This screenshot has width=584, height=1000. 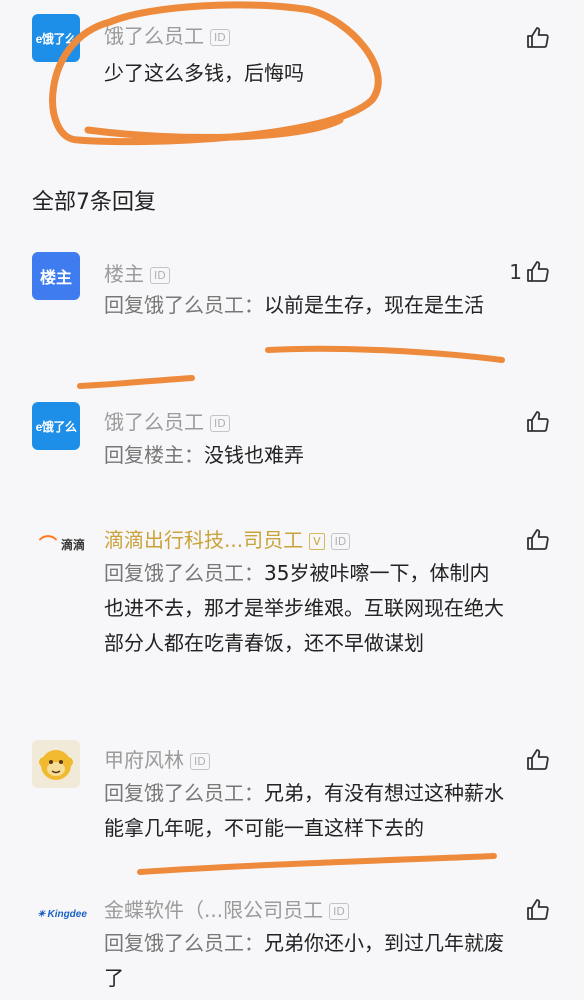 What do you see at coordinates (157, 758) in the screenshot?
I see `commenter-name: 甲府风林 ID` at bounding box center [157, 758].